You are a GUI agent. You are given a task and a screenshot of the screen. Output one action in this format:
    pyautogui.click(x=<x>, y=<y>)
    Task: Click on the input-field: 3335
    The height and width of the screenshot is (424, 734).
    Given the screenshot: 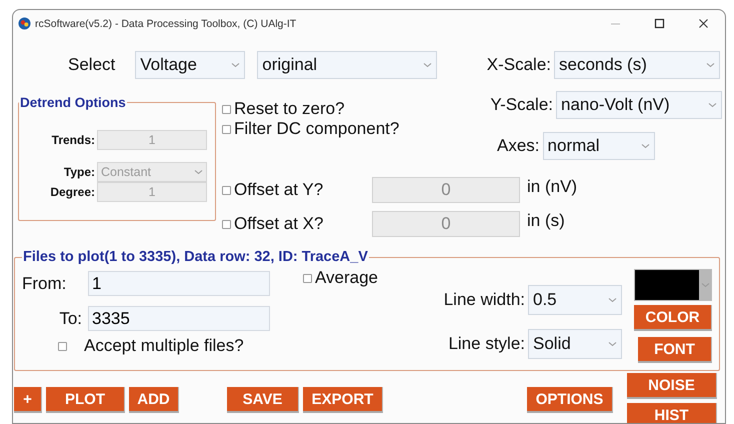 What is the action you would take?
    pyautogui.click(x=179, y=318)
    